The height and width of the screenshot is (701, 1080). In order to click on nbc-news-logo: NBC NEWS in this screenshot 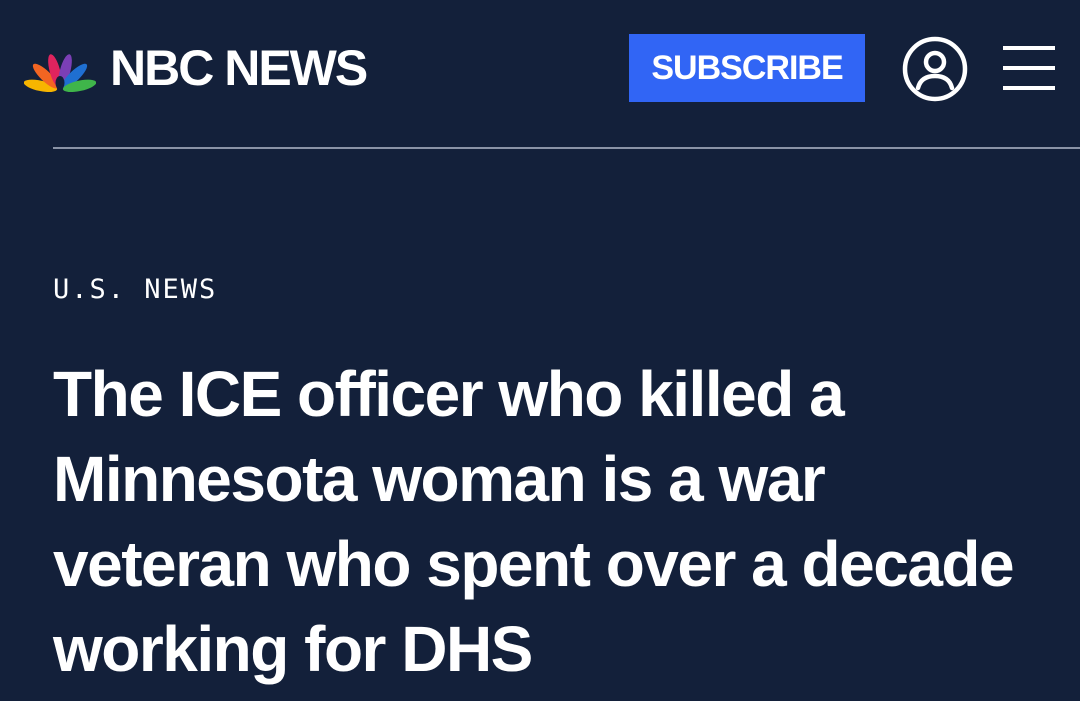, I will do `click(196, 68)`.